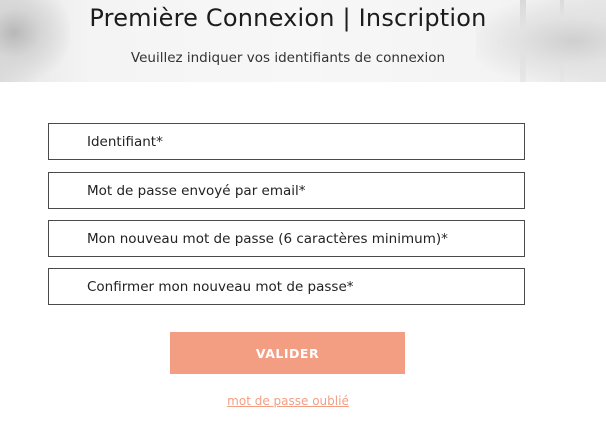 The height and width of the screenshot is (429, 606). Describe the element at coordinates (286, 238) in the screenshot. I see `new-password-field` at that location.